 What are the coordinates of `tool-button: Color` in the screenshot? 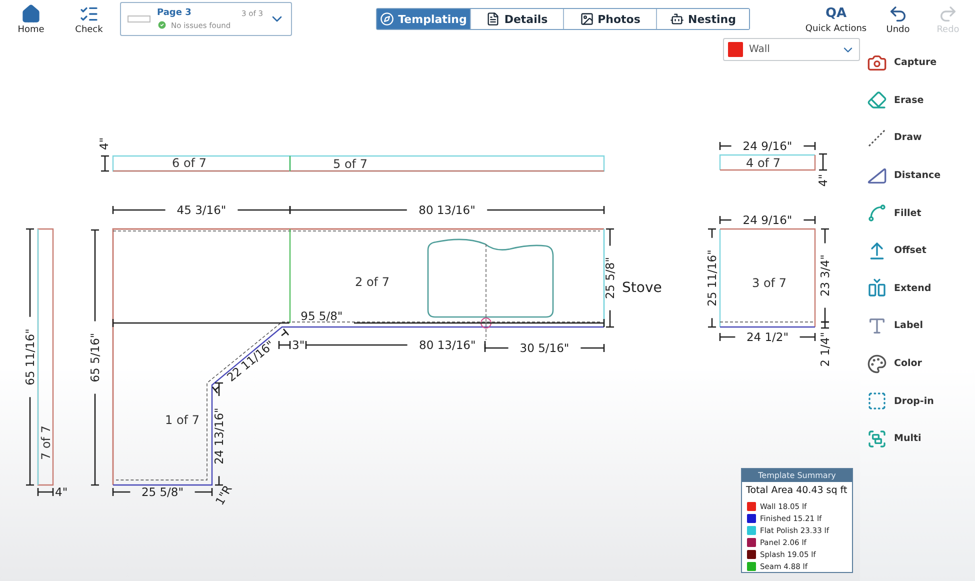 It's located at (917, 363).